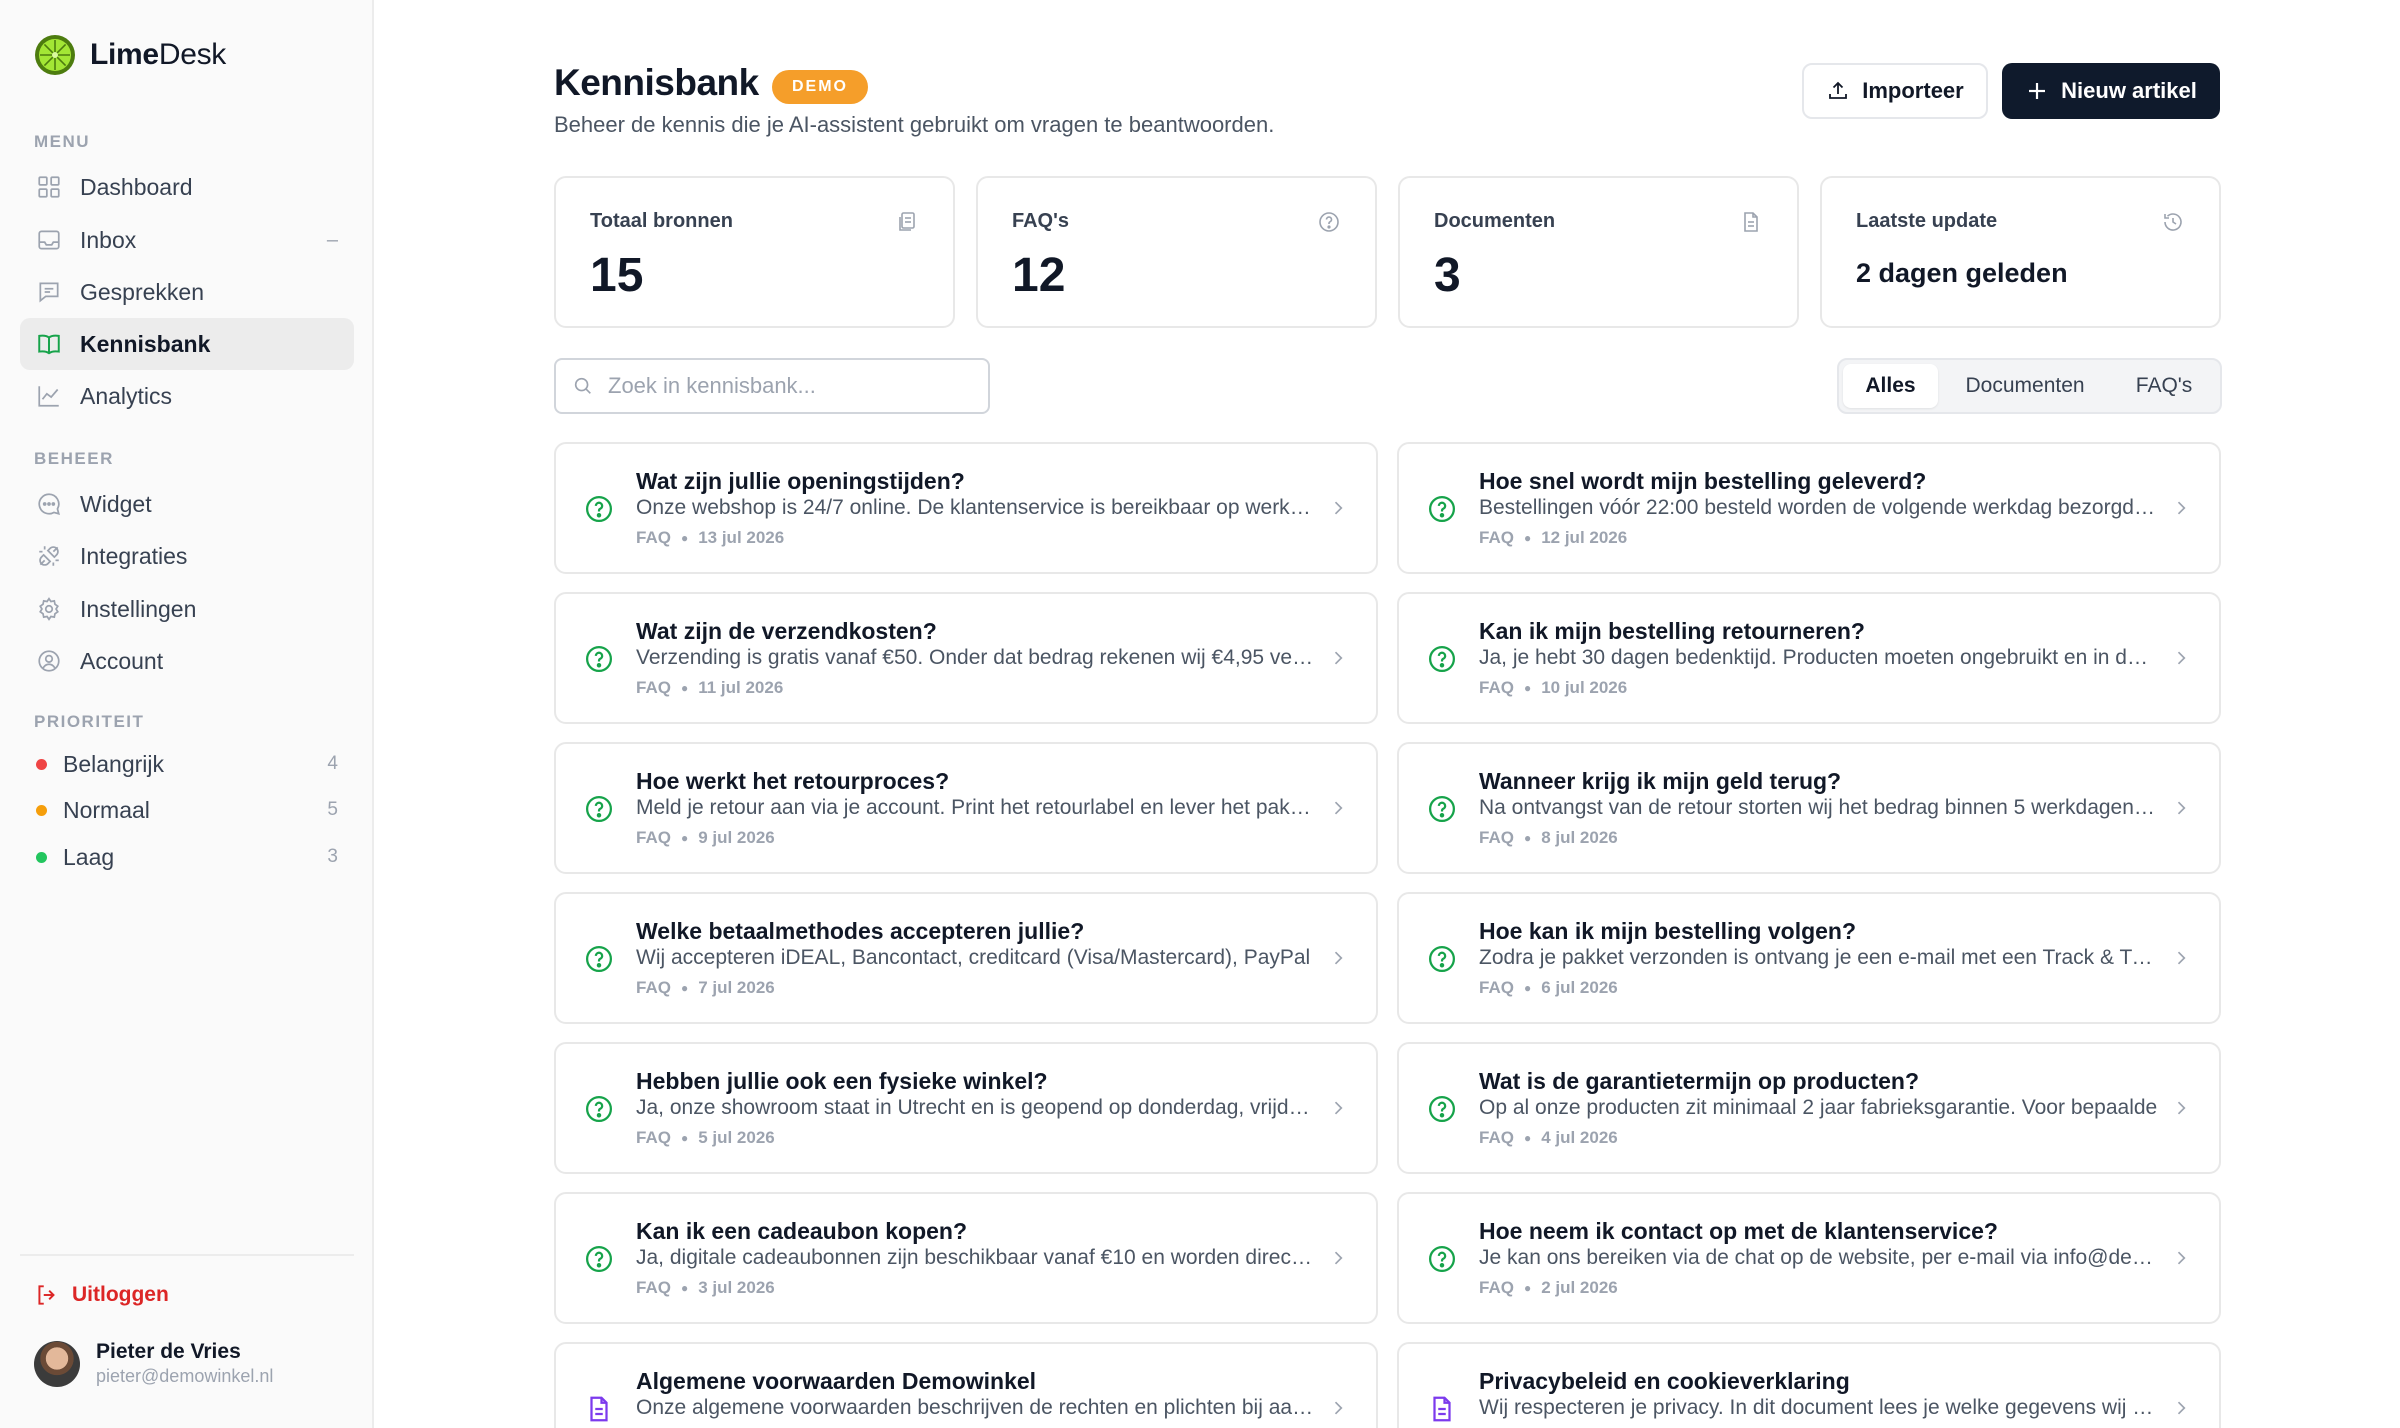 The width and height of the screenshot is (2400, 1428). Describe the element at coordinates (187, 661) in the screenshot. I see `sidebar-item-account: Account` at that location.